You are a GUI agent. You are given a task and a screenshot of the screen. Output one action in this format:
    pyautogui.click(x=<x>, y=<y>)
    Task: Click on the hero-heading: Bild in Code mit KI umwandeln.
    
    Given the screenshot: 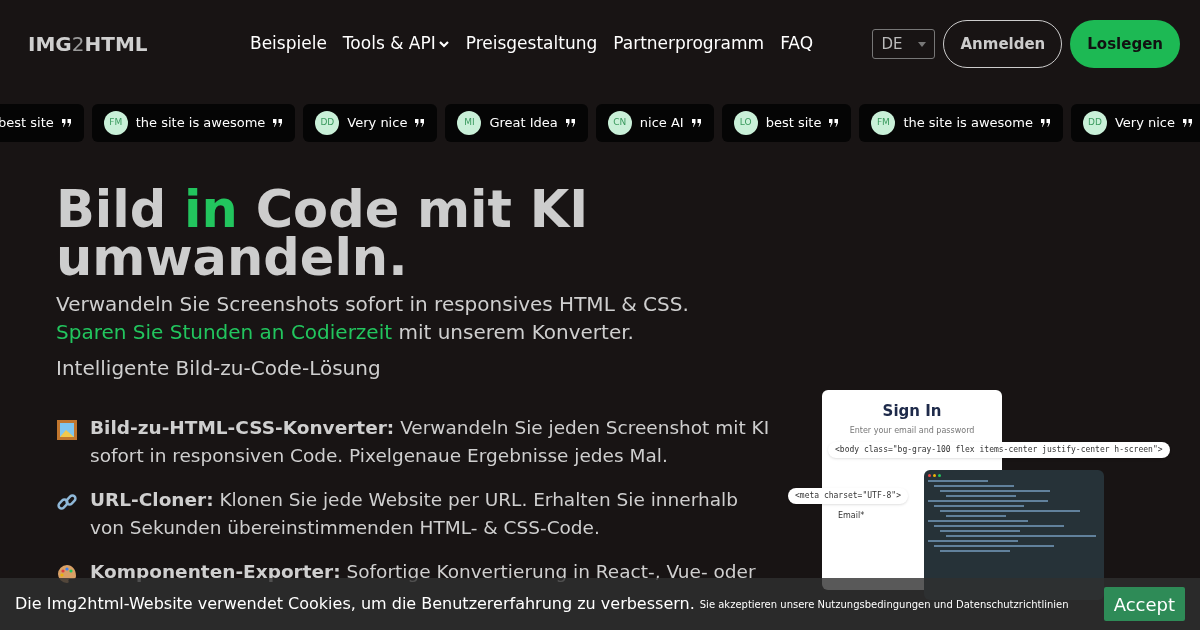 What is the action you would take?
    pyautogui.click(x=323, y=234)
    